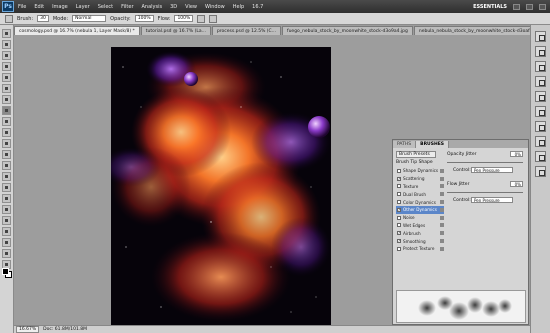 The height and width of the screenshot is (333, 550). I want to click on pressure-opacity-icon, so click(213, 18).